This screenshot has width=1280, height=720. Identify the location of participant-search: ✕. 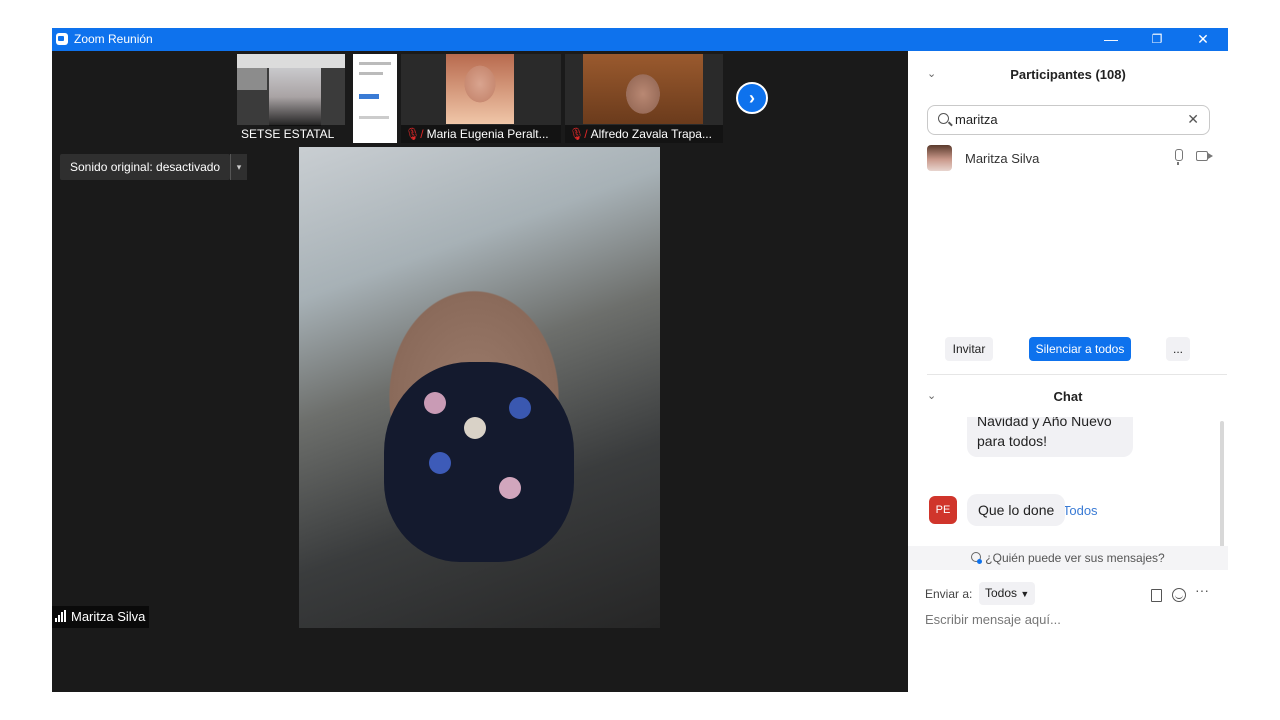
(1068, 120).